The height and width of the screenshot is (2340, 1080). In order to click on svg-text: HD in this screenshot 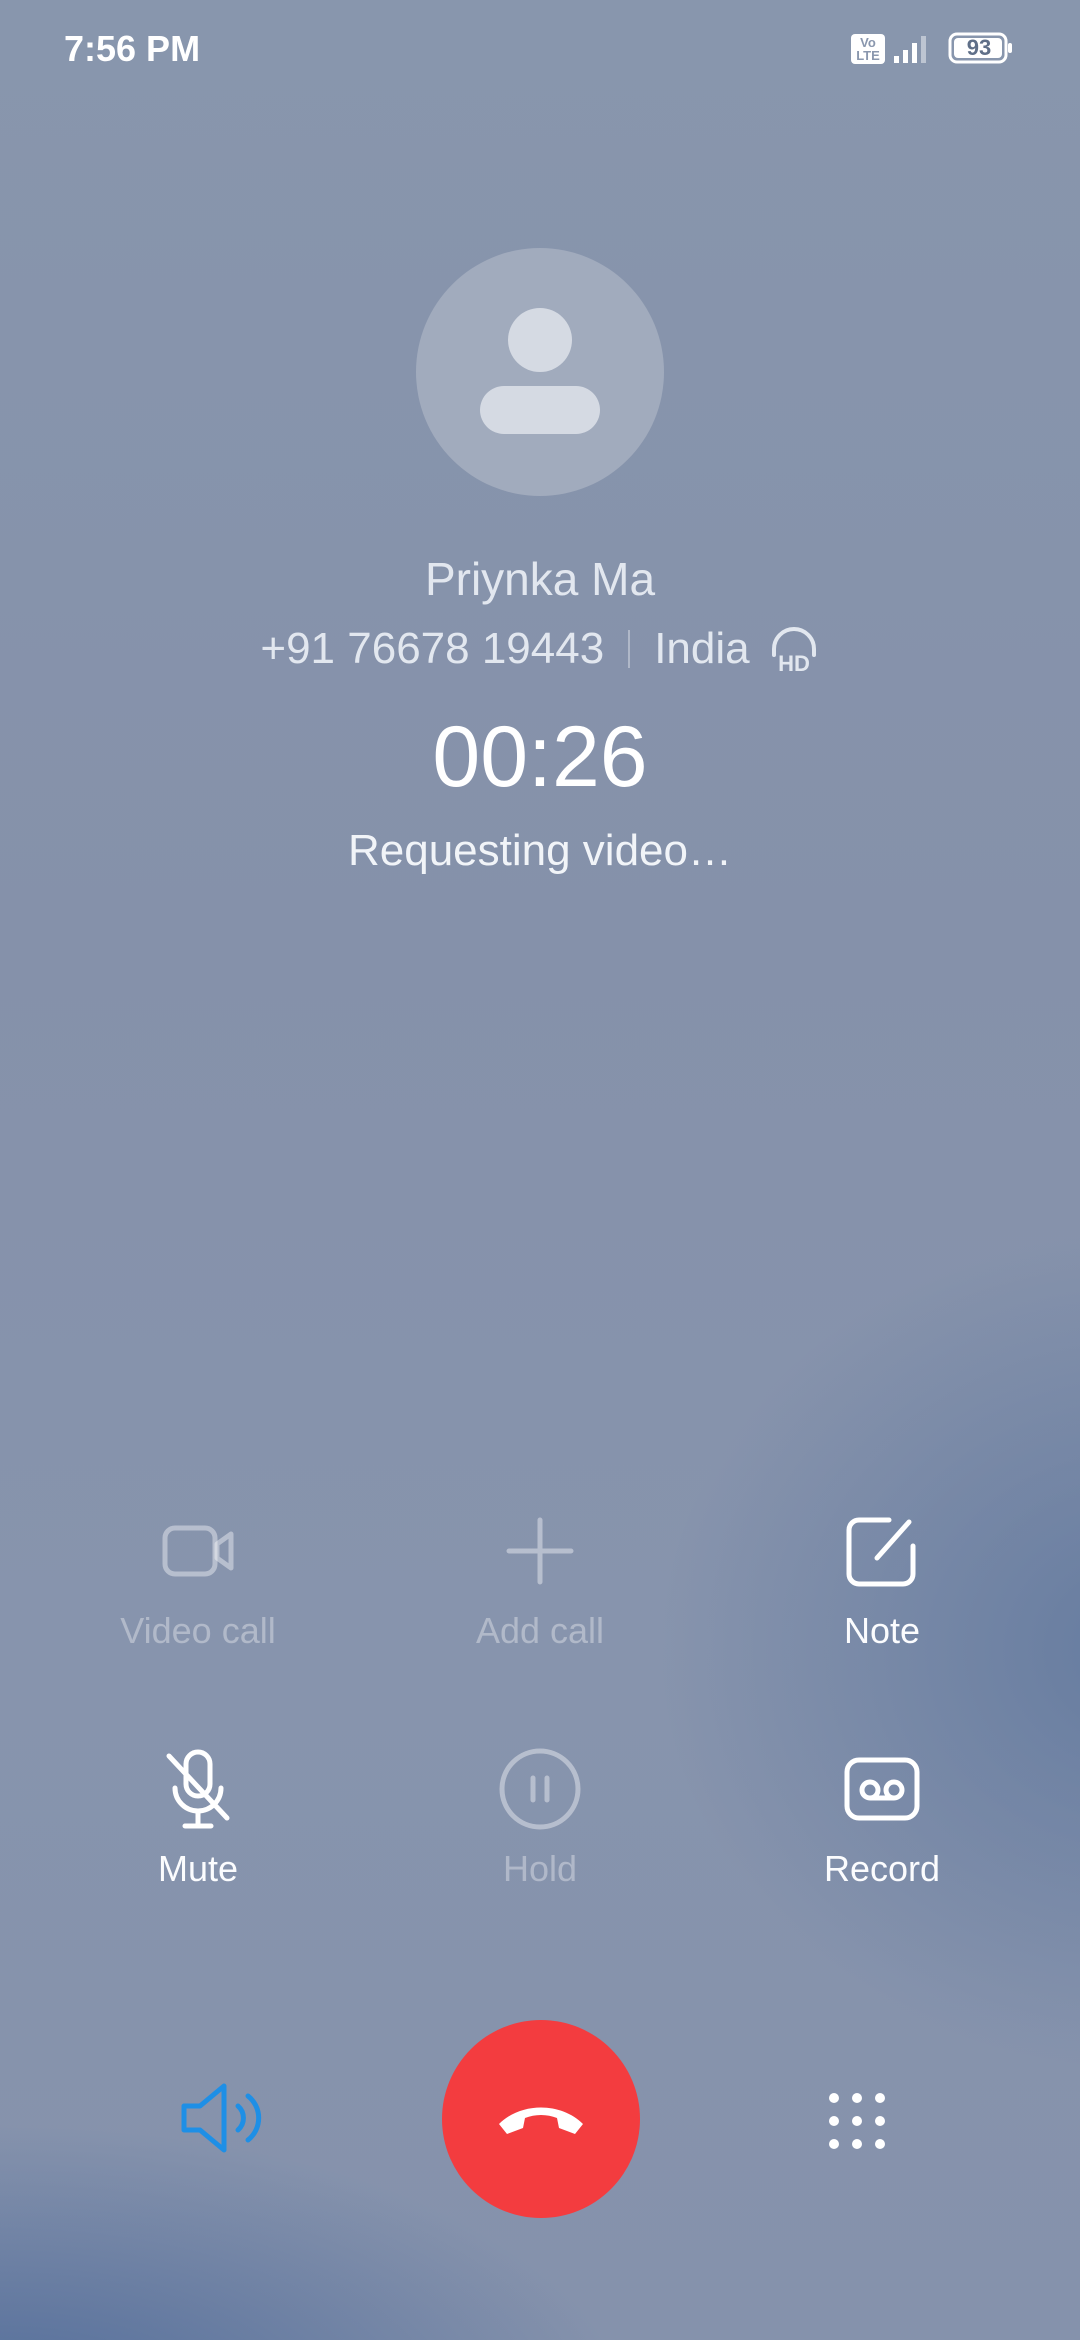, I will do `click(794, 662)`.